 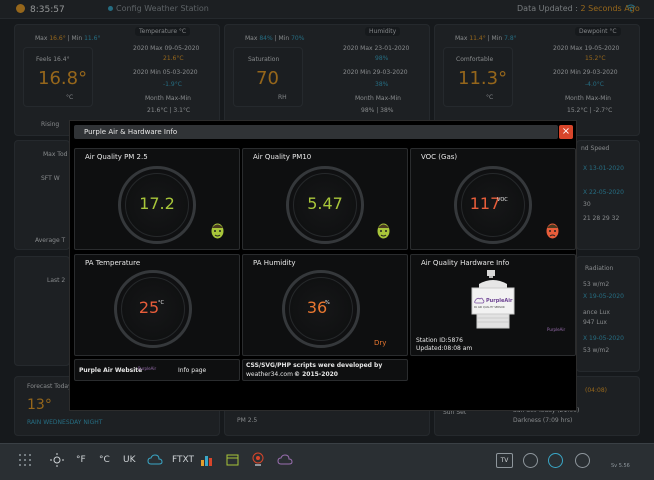 I want to click on bottom-toolbar: °F °C UK FTXT TV Sv 5.56, so click(x=327, y=461).